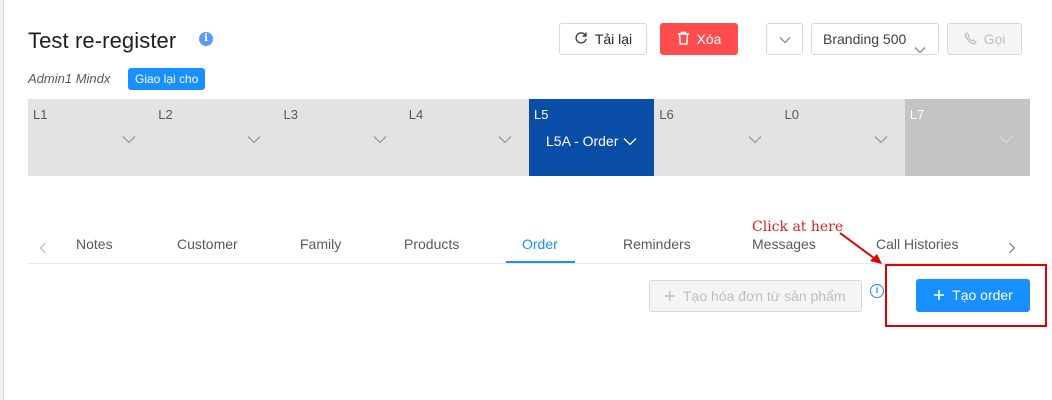 Image resolution: width=1052 pixels, height=400 pixels. I want to click on reload-label: Tải lại, so click(613, 39).